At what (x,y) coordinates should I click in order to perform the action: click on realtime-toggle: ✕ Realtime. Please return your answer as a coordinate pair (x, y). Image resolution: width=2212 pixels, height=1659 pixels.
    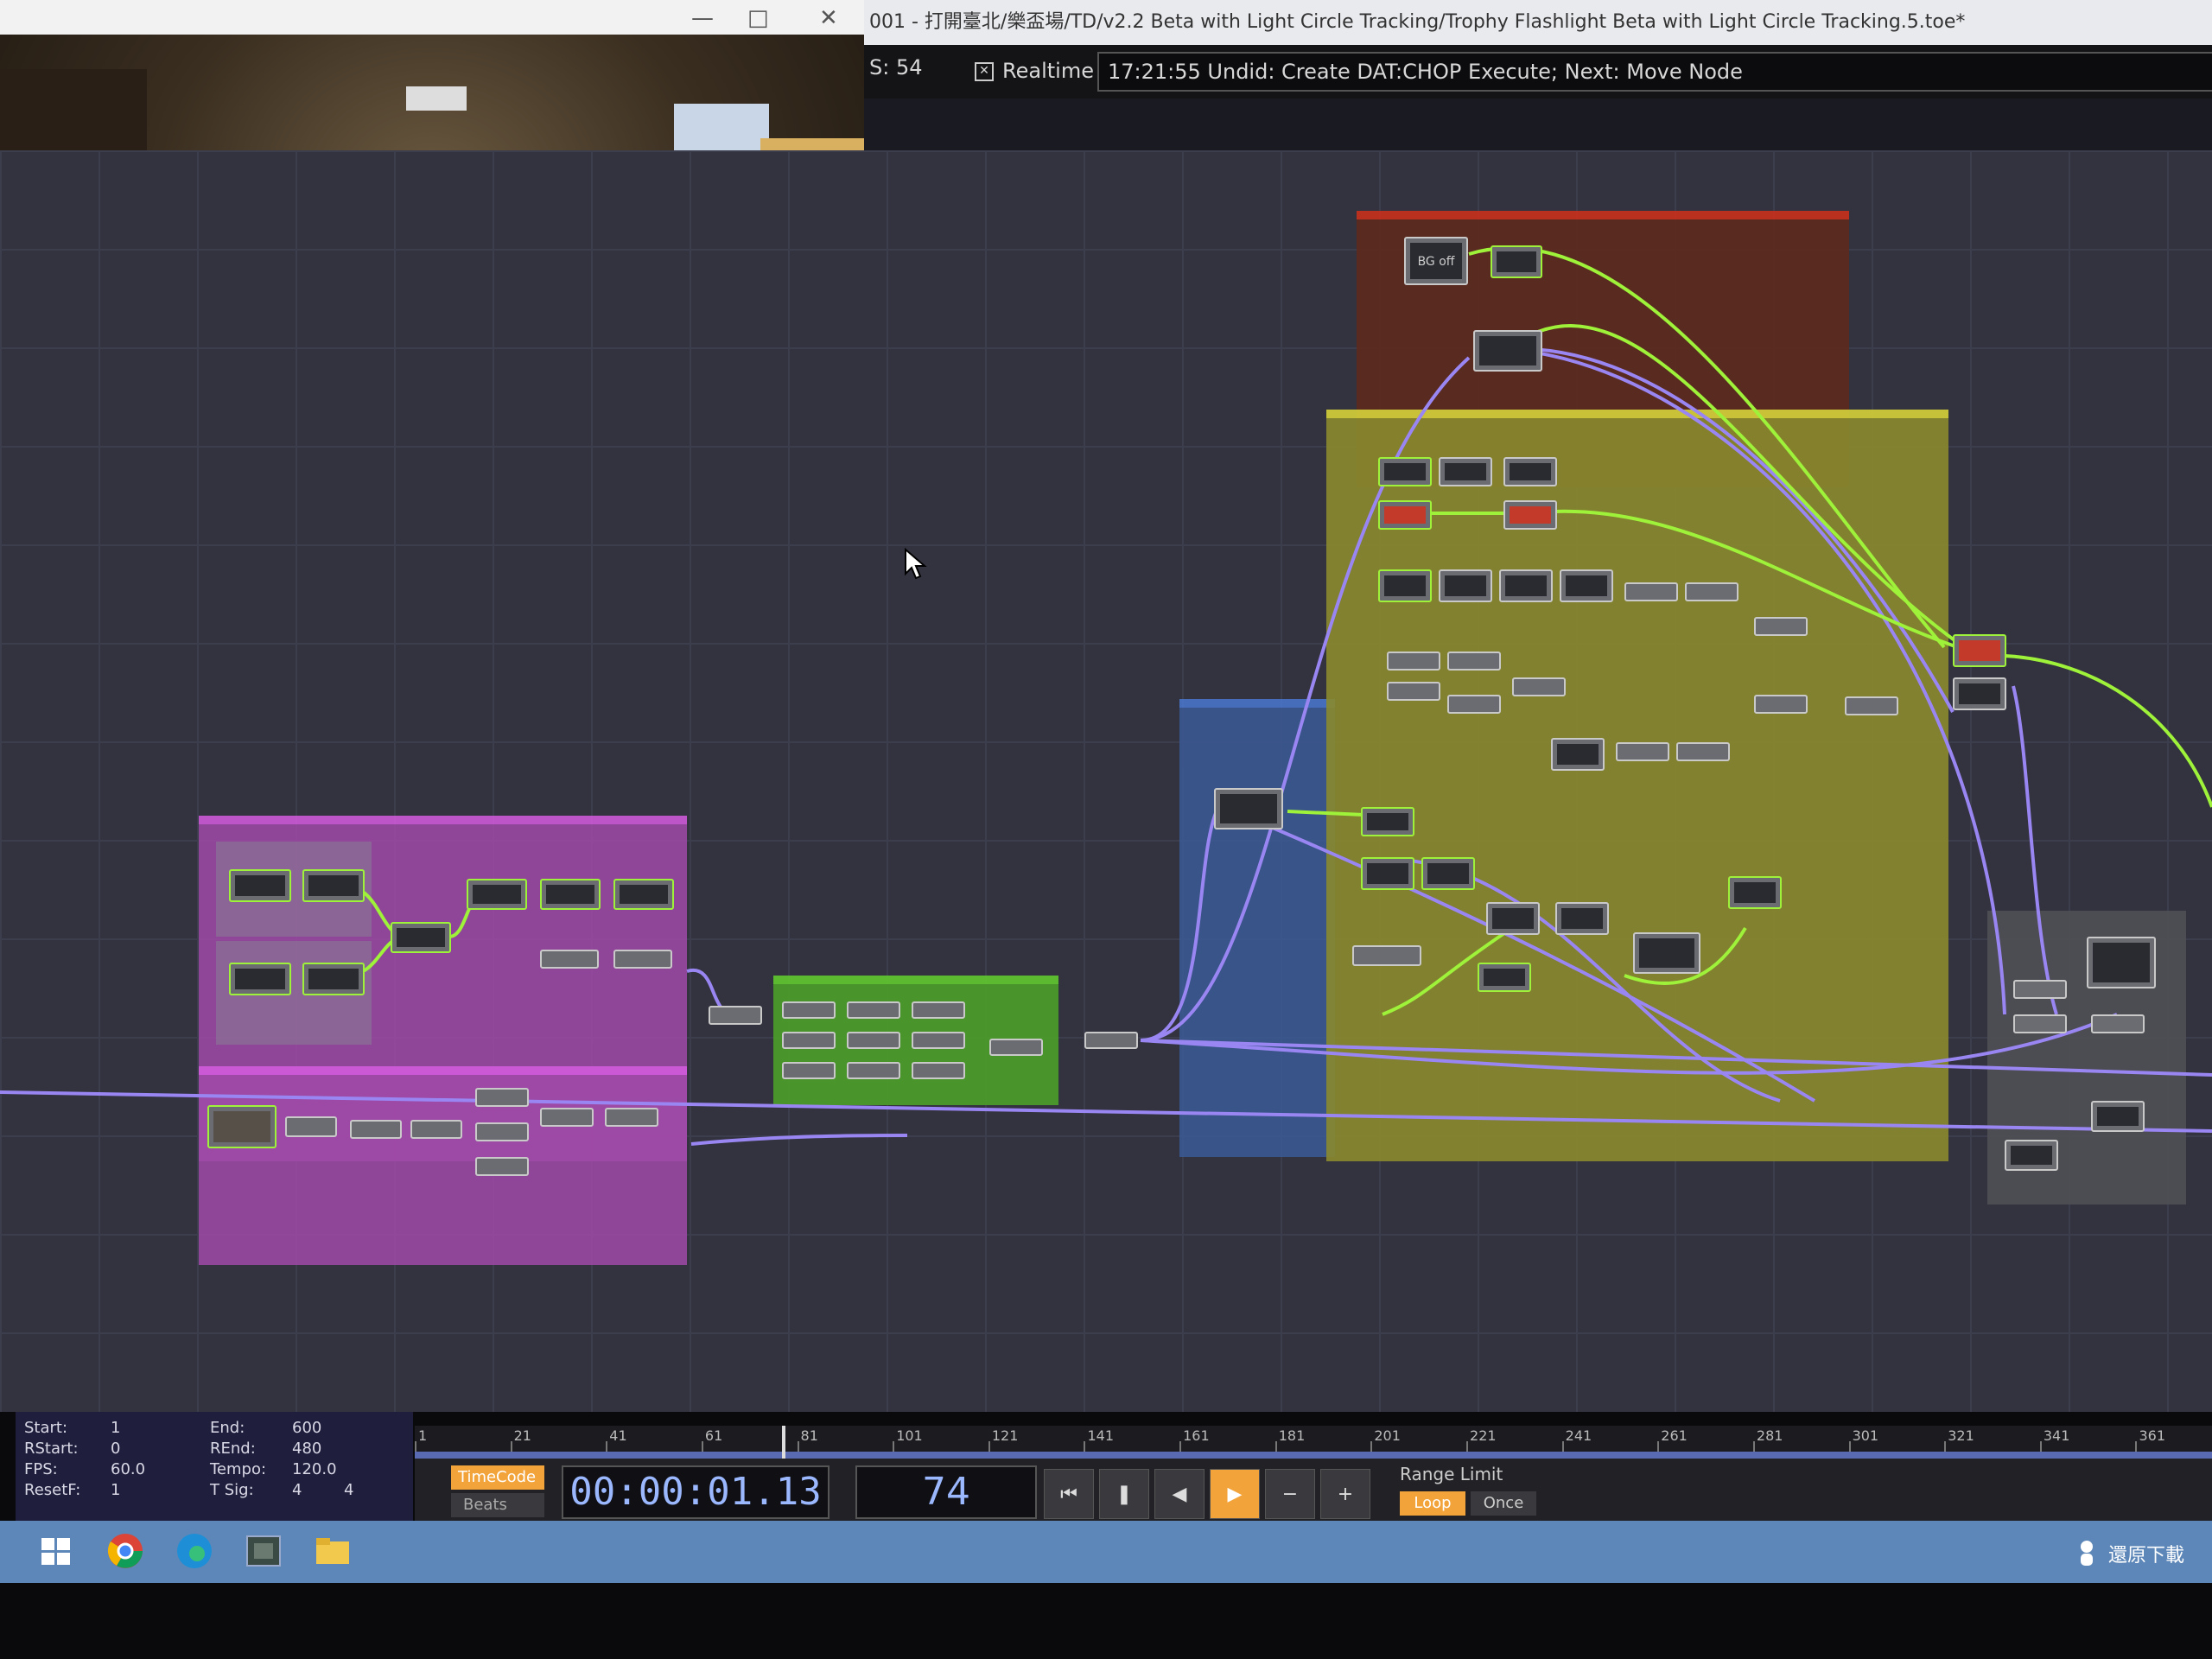
    Looking at the image, I should click on (1041, 71).